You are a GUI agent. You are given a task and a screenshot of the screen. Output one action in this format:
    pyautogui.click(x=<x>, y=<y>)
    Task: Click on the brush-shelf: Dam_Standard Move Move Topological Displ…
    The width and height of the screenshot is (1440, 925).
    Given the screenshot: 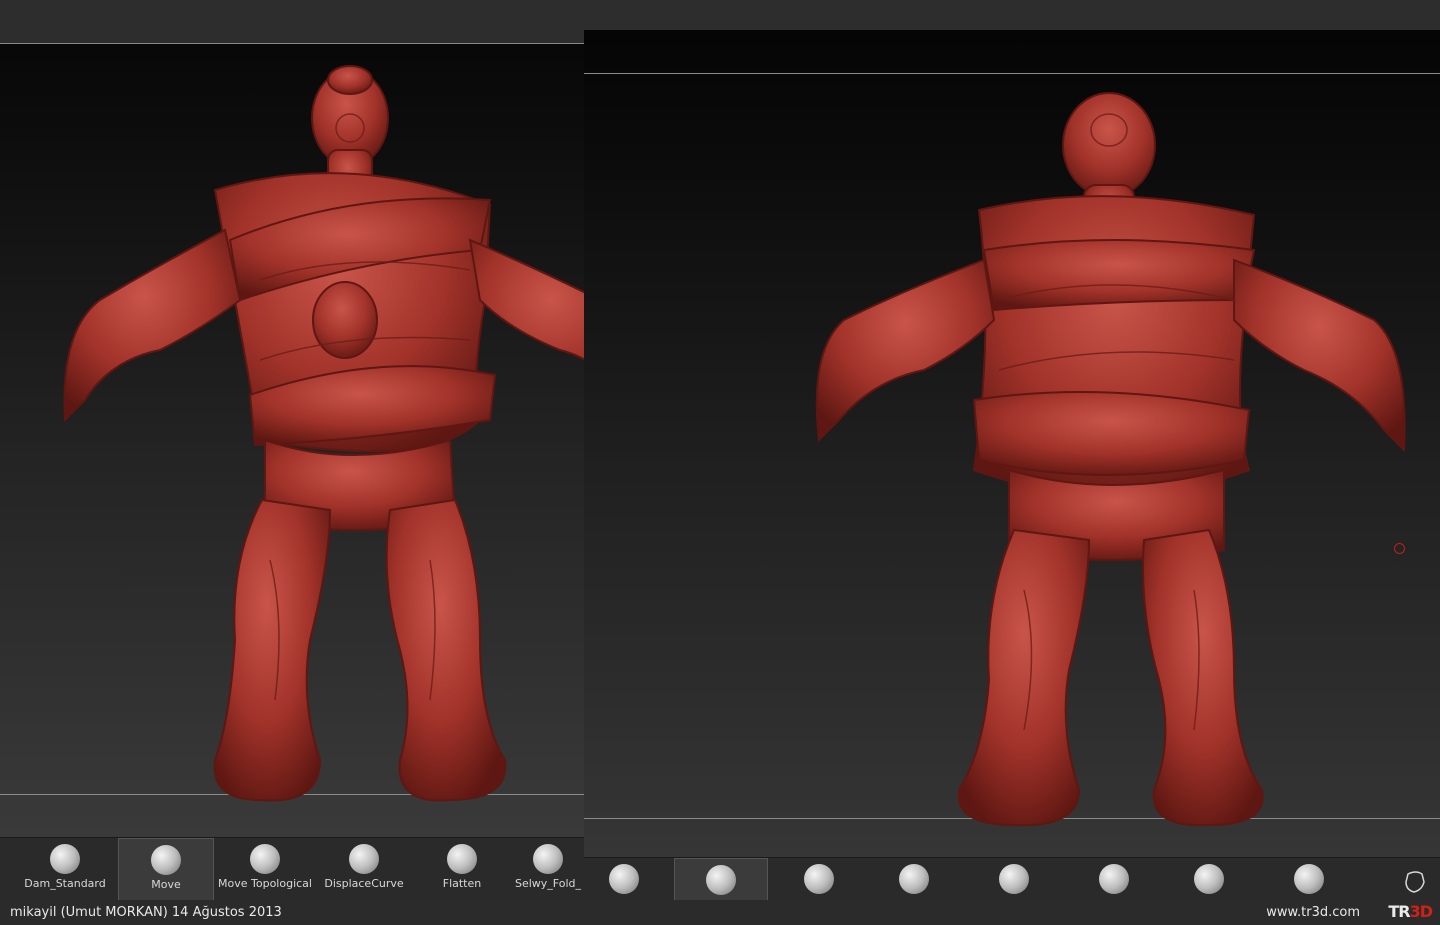 What is the action you would take?
    pyautogui.click(x=292, y=868)
    